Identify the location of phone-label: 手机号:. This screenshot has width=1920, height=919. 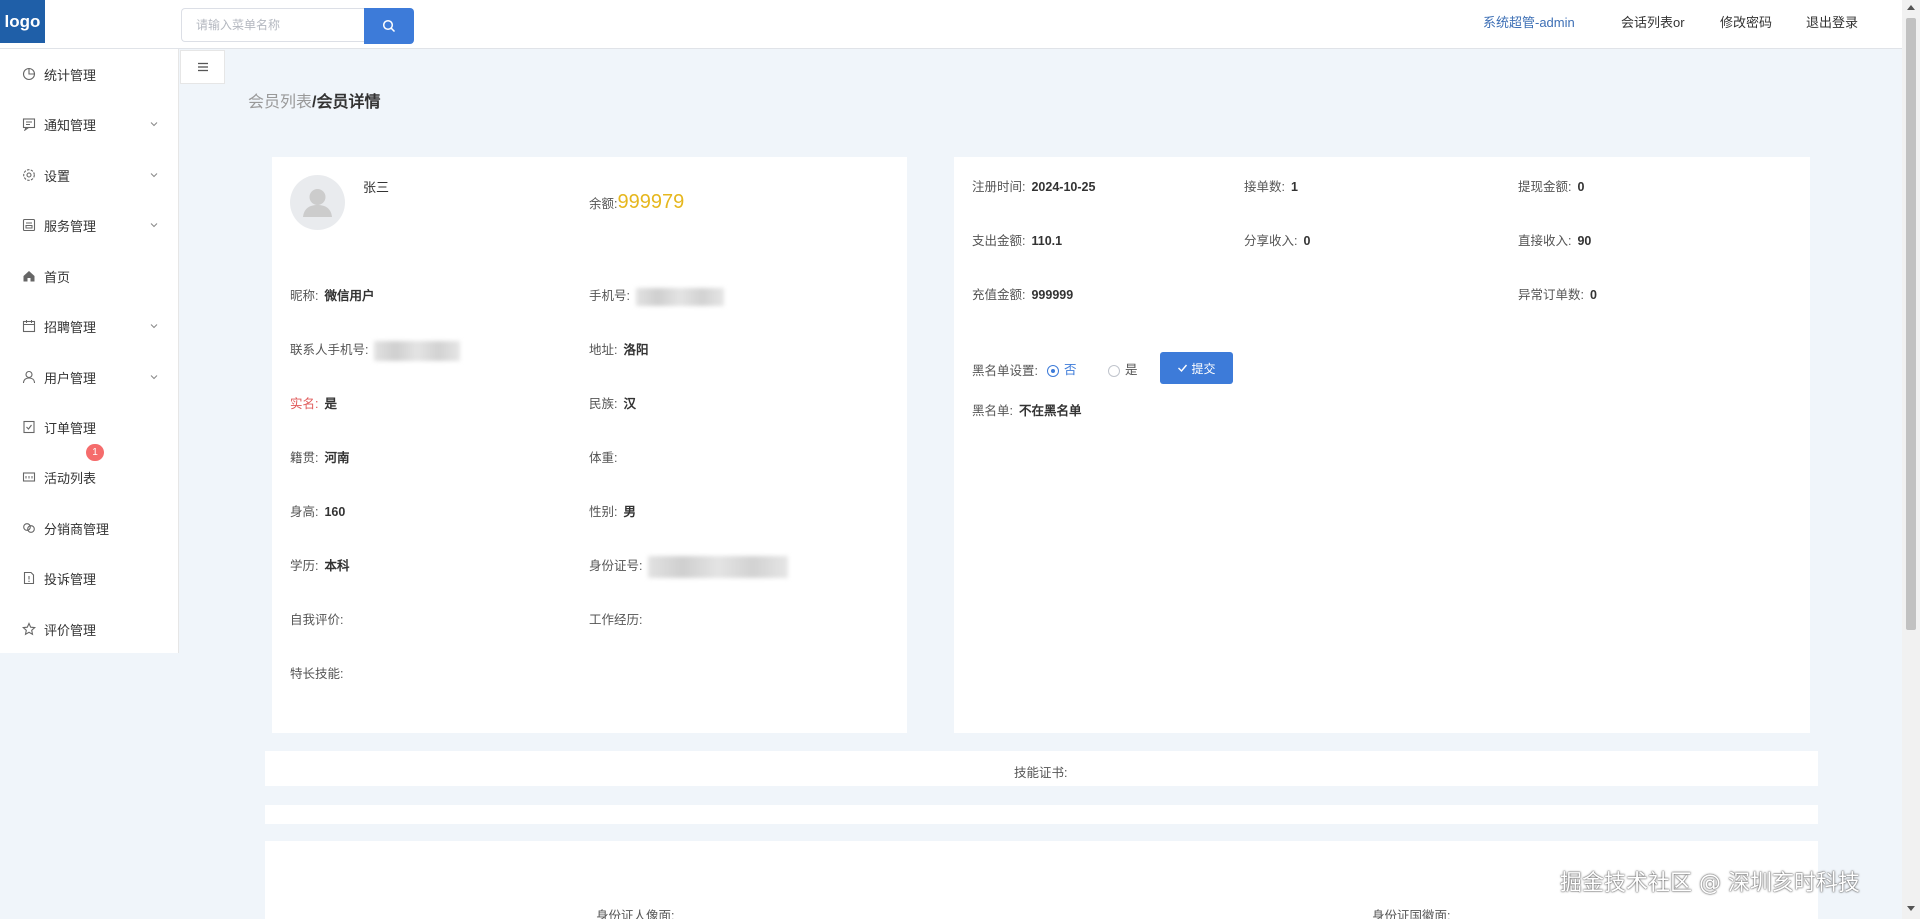
(609, 296).